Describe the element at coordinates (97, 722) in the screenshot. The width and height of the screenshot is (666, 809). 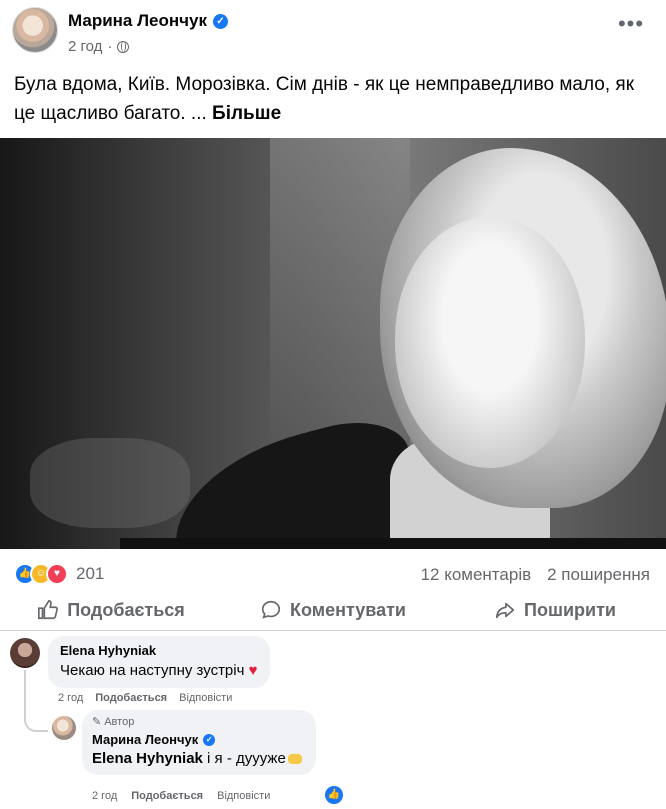
I see `pencil-icon: ✎` at that location.